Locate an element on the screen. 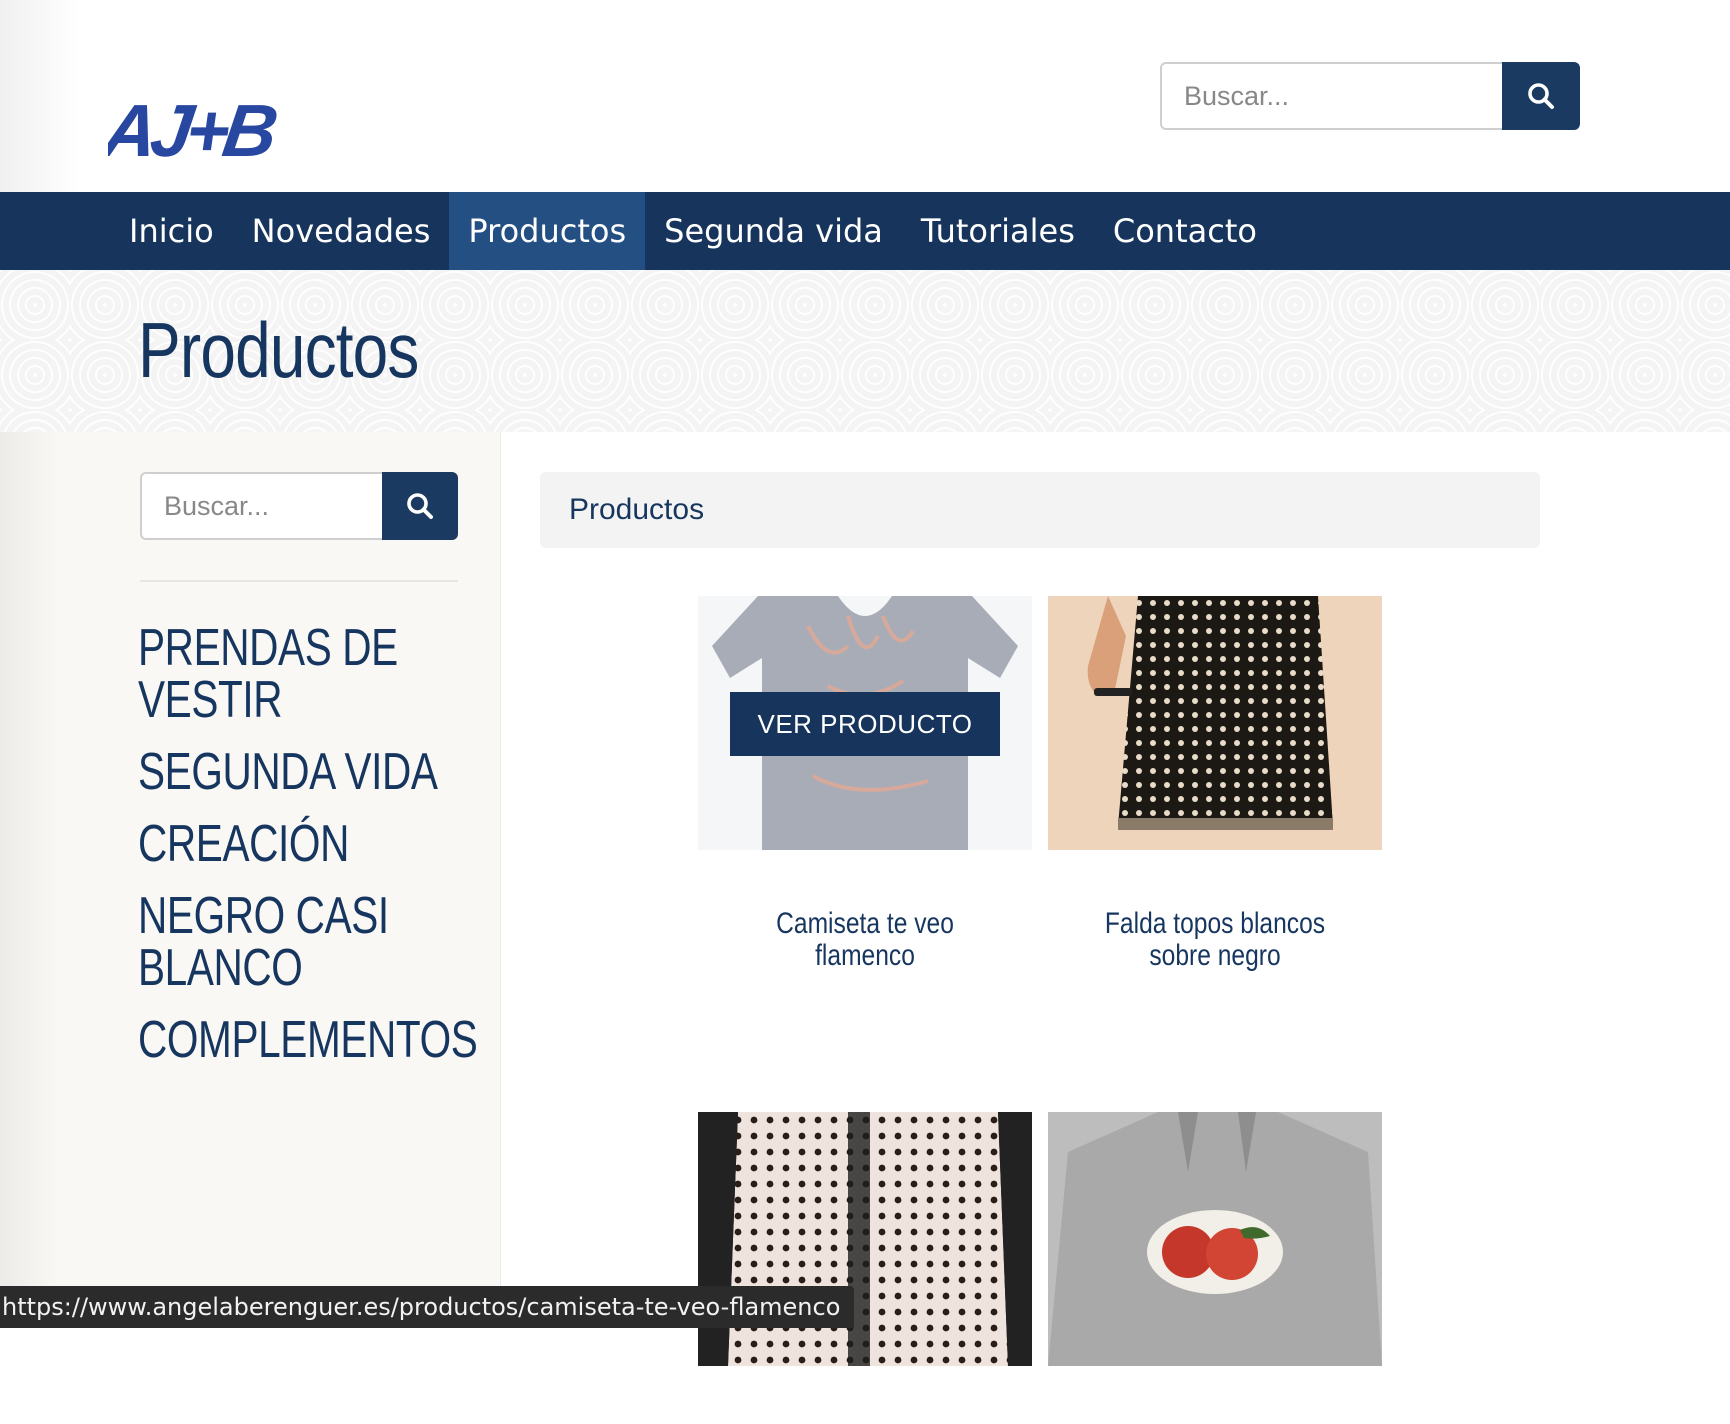  site-logo: AJ+B is located at coordinates (193, 129).